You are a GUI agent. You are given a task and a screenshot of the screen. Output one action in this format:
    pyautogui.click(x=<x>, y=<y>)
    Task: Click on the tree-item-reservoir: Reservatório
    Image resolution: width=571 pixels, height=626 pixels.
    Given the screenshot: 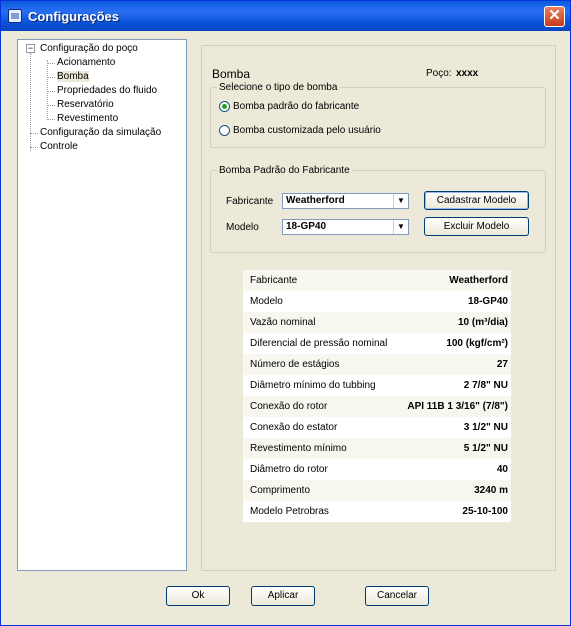 What is the action you would take?
    pyautogui.click(x=85, y=105)
    